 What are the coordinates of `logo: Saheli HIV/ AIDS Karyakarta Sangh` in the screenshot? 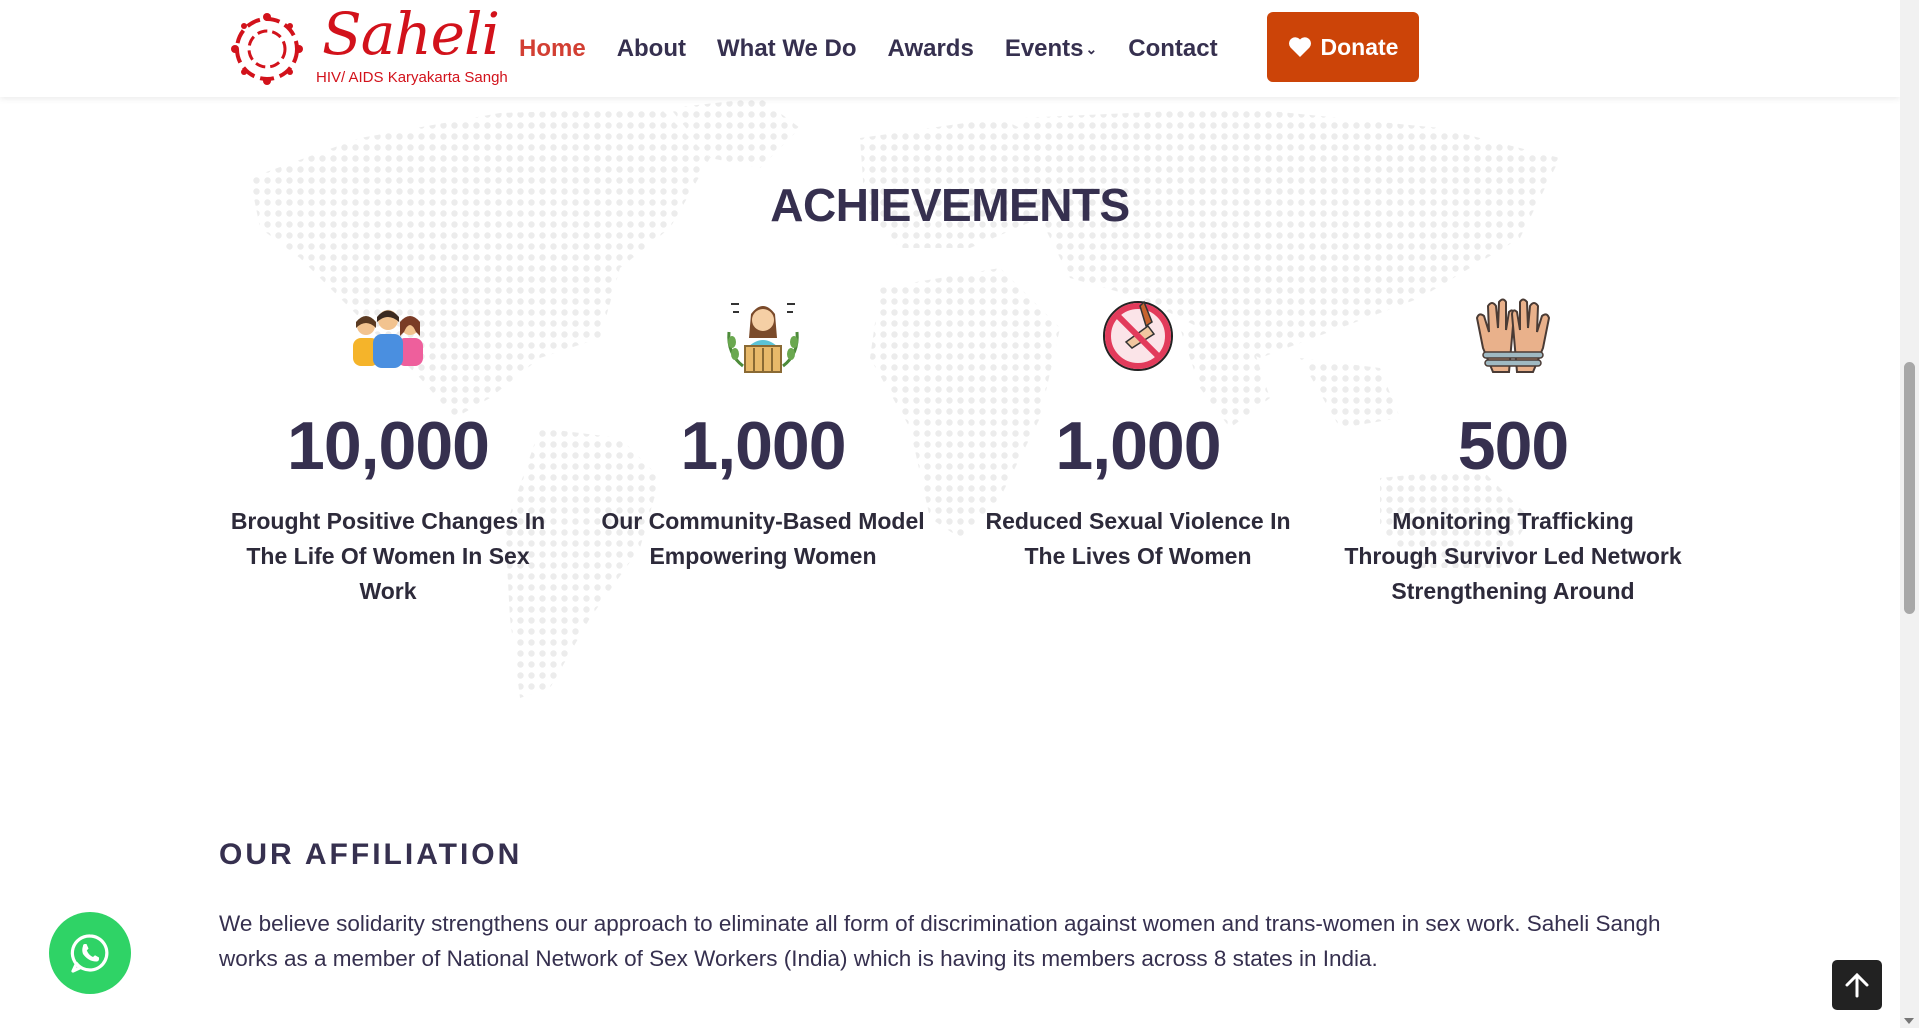 It's located at (367, 45).